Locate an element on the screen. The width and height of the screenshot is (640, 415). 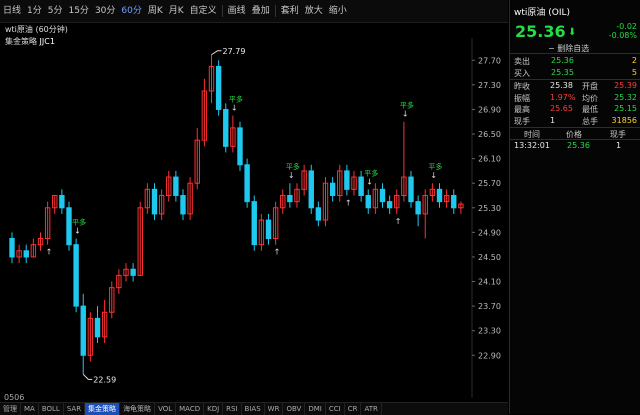
indicator-tab: OBV is located at coordinates (294, 409).